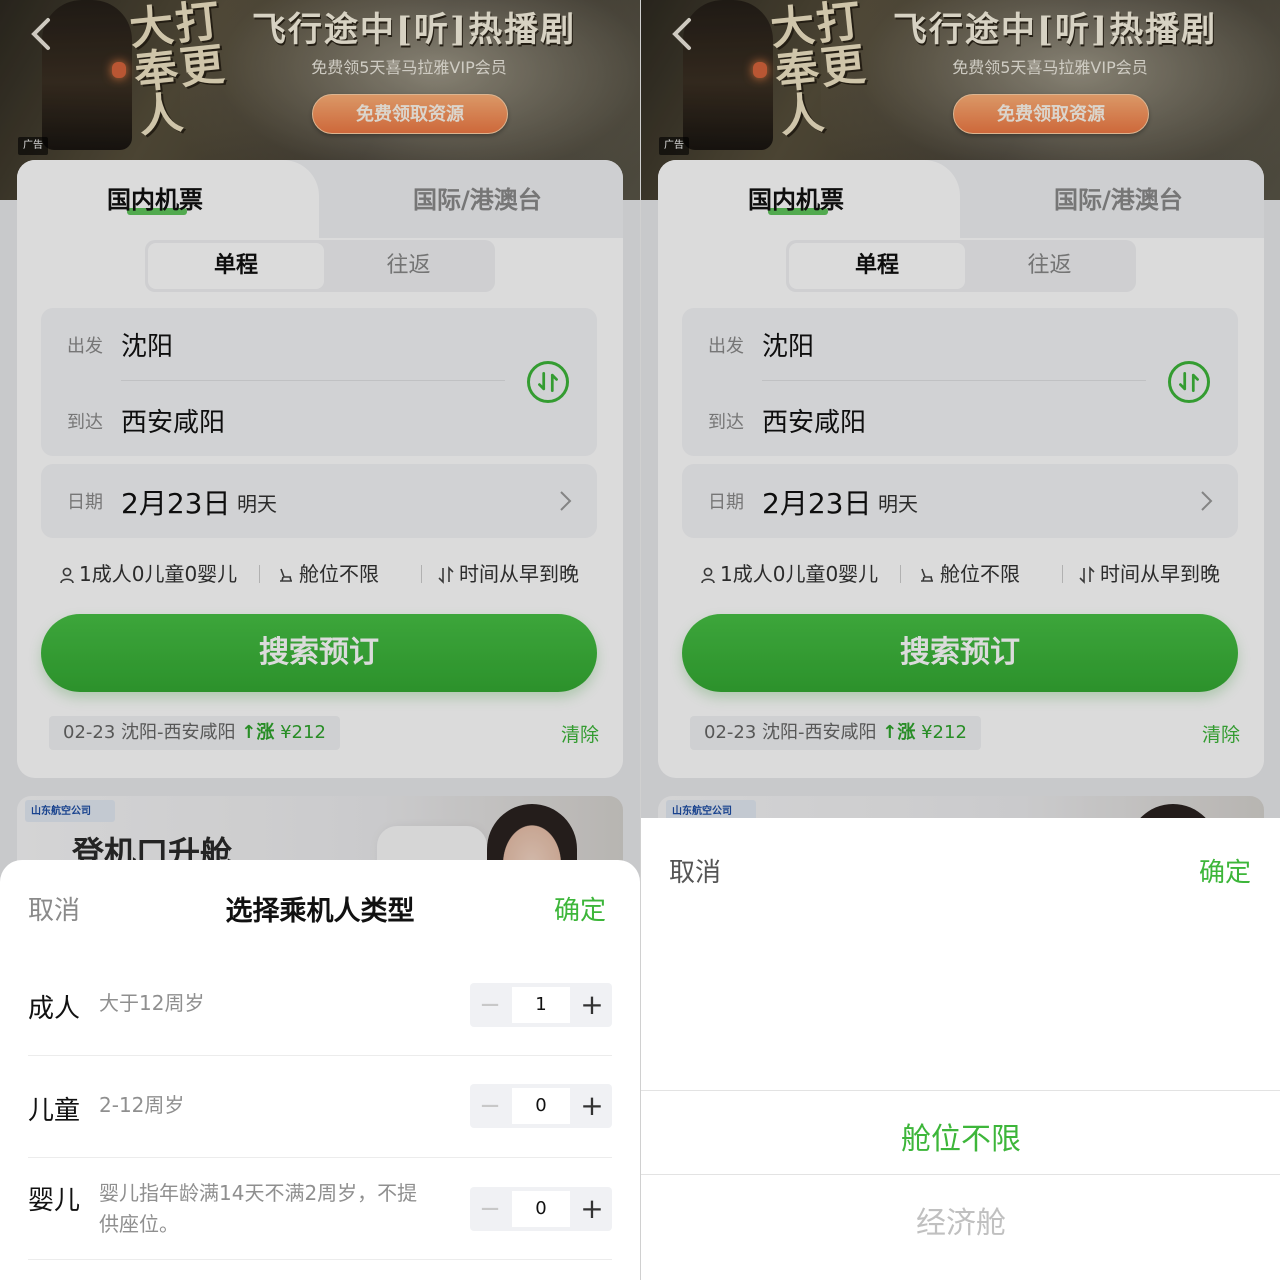  What do you see at coordinates (142, 1105) in the screenshot?
I see `passenger-type-desc: 2-12周岁` at bounding box center [142, 1105].